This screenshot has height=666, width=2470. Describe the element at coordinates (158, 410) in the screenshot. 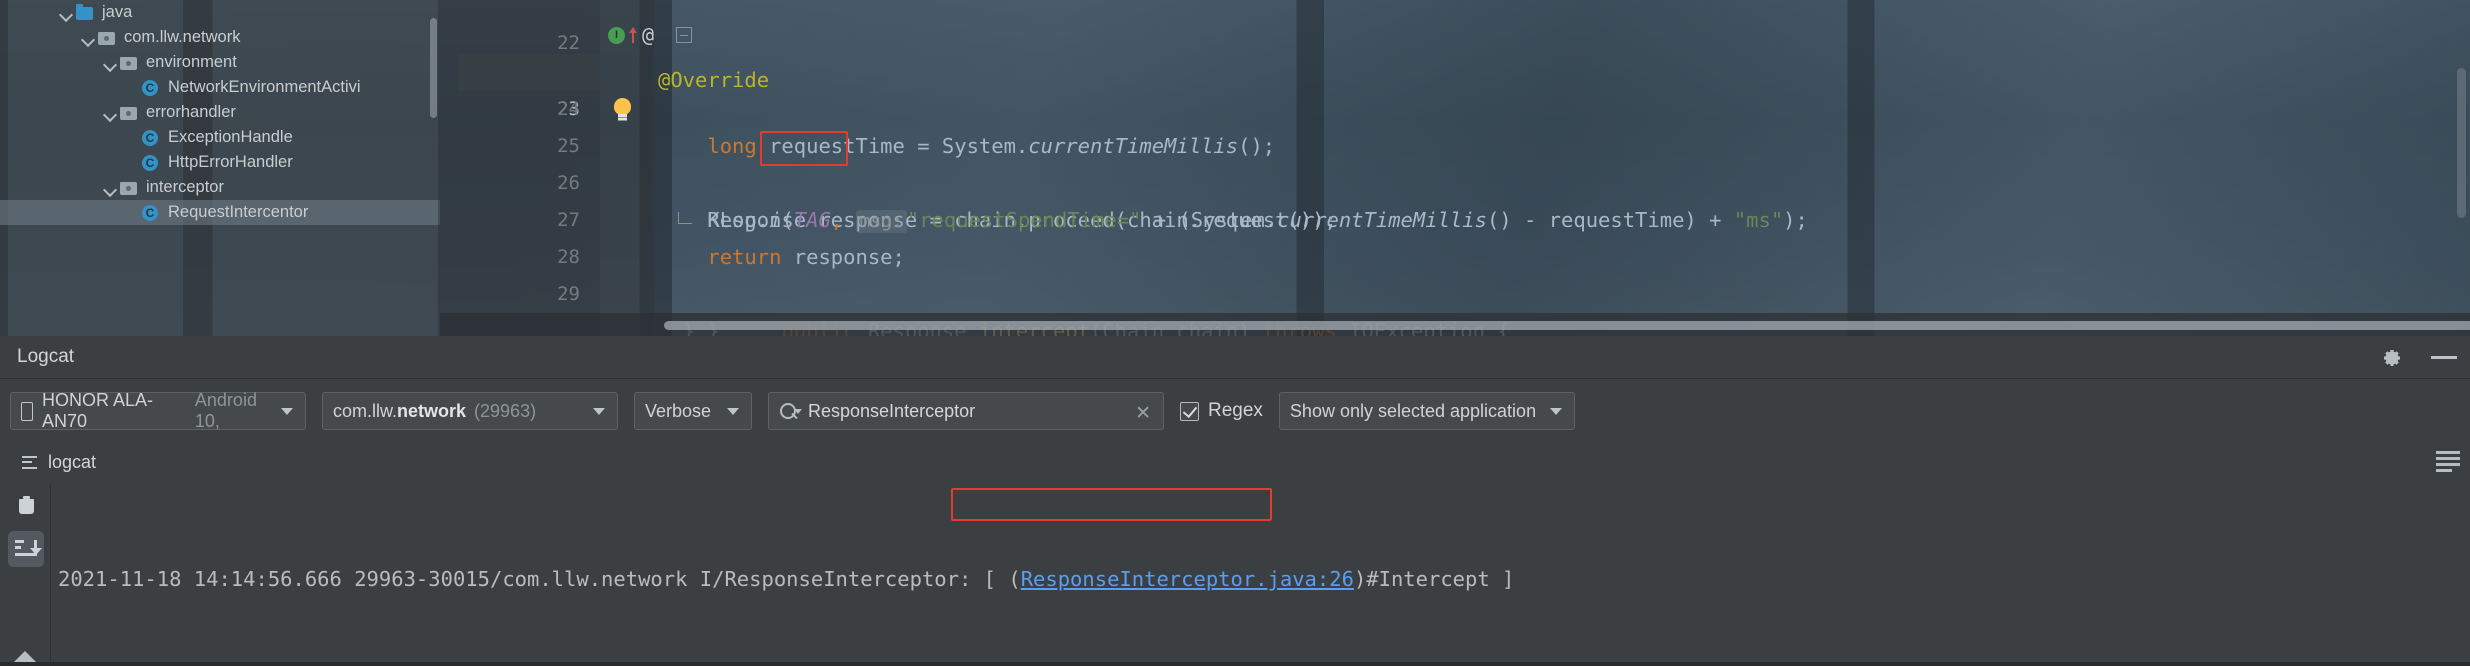

I see `device-selector: HONOR ALA-AN70 Android 10,` at that location.